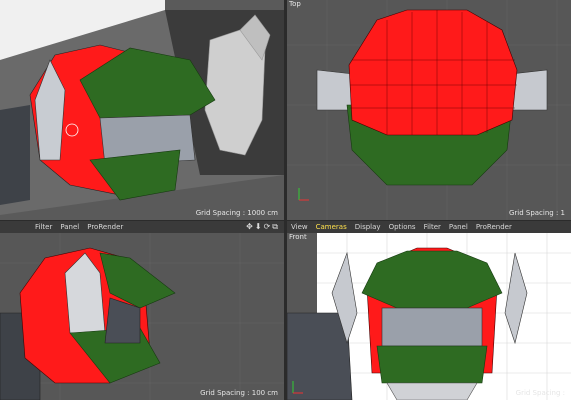 The width and height of the screenshot is (571, 400). I want to click on menu-view: View, so click(299, 227).